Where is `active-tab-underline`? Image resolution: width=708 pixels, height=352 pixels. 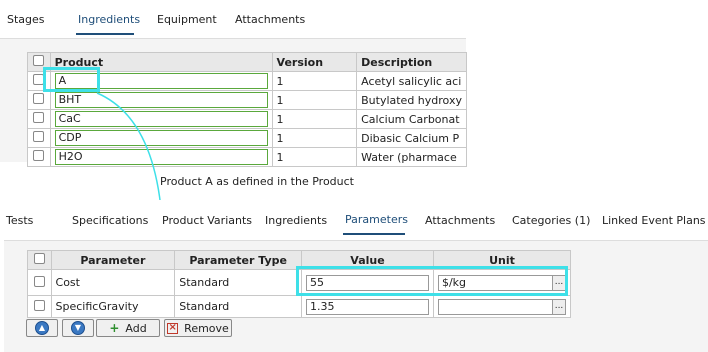 active-tab-underline is located at coordinates (374, 234).